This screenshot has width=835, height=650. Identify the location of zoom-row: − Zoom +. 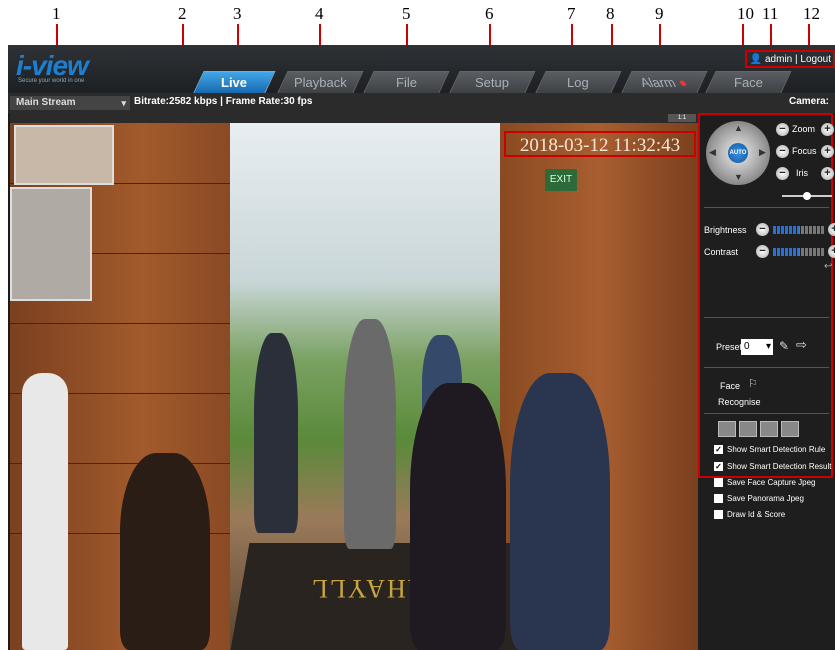
(805, 131).